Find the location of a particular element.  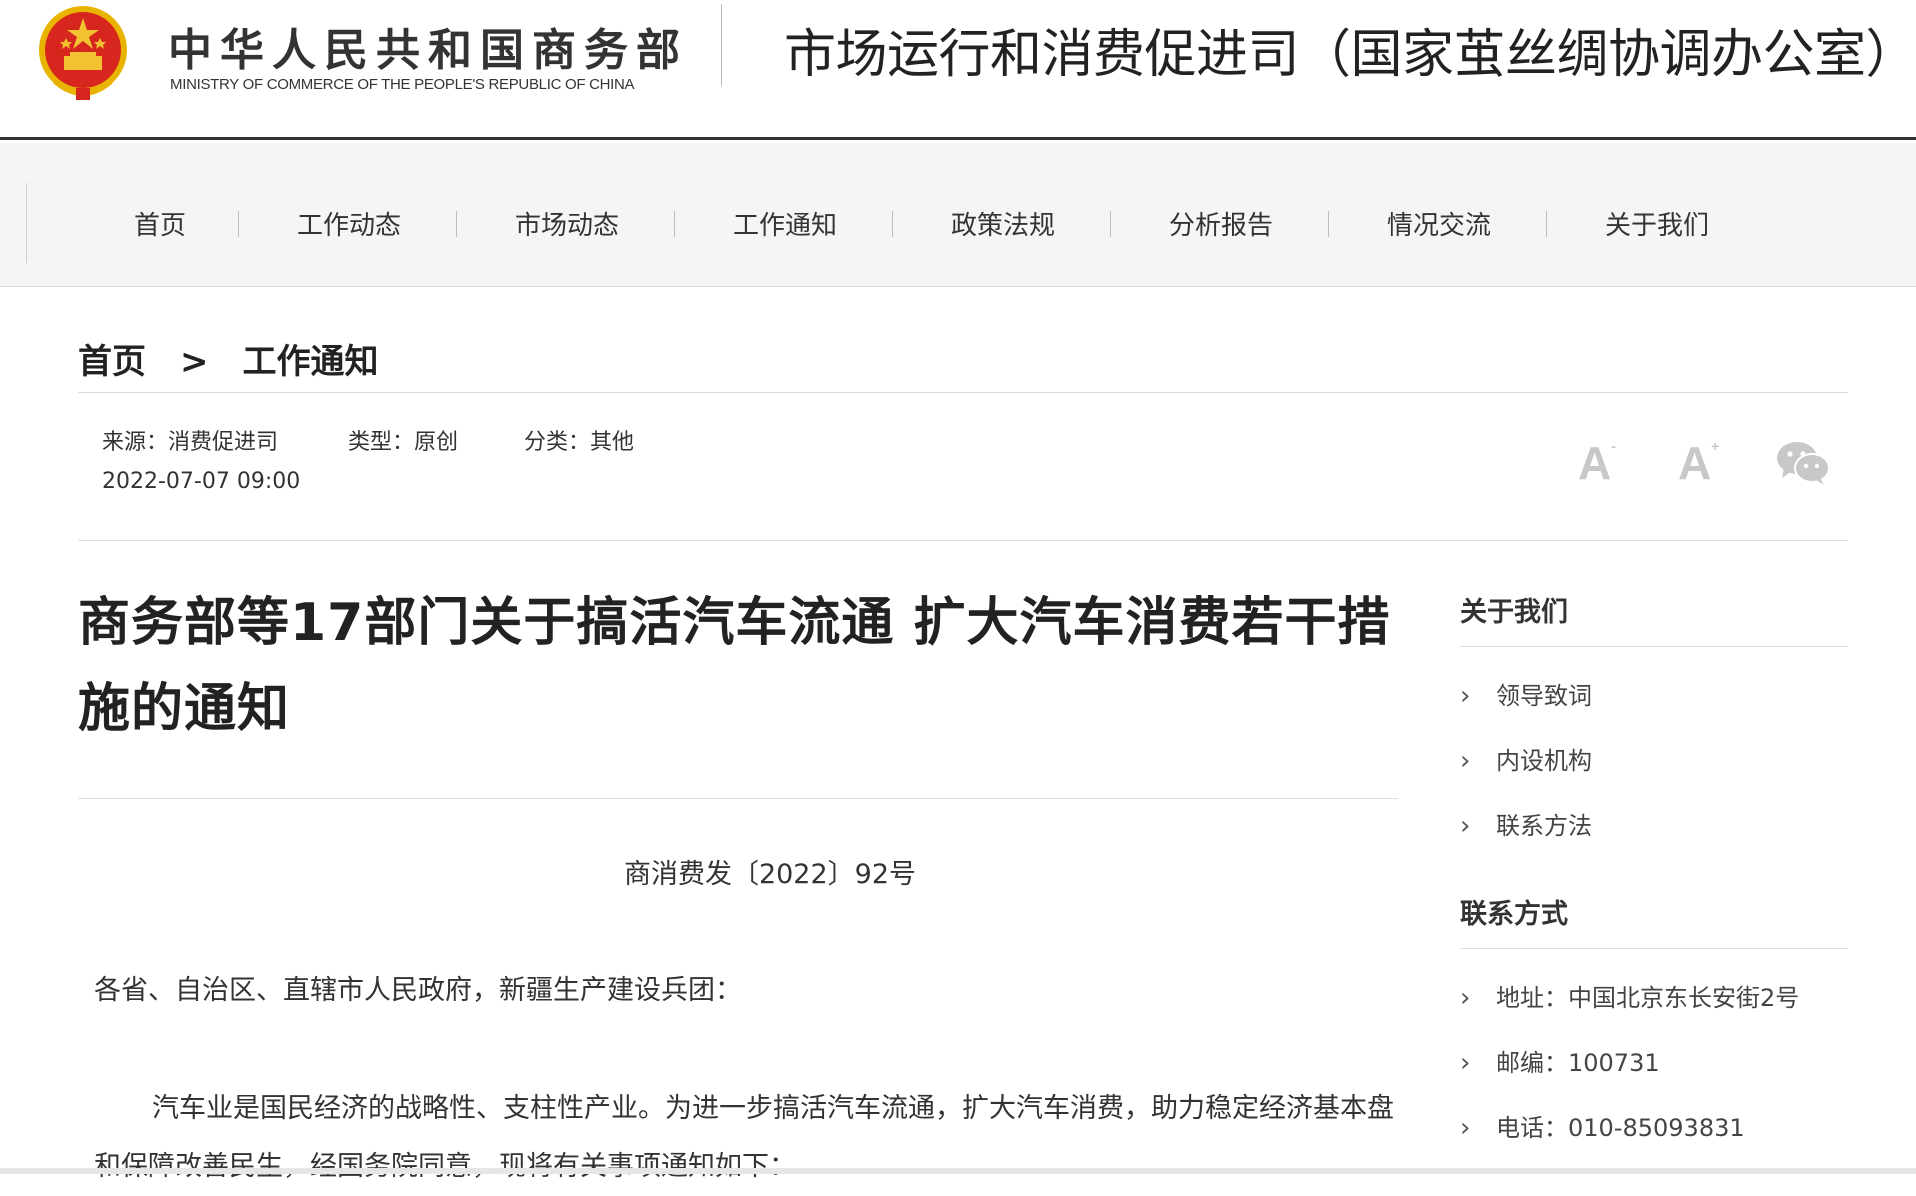

sidebar-item-contact-method: › 联系方法 is located at coordinates (1526, 823).